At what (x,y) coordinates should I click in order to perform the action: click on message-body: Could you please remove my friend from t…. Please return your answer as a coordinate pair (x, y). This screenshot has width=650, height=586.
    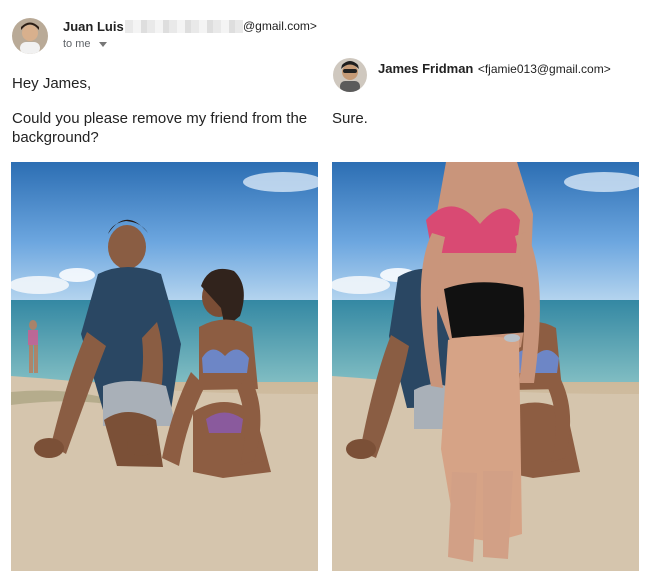
    Looking at the image, I should click on (160, 128).